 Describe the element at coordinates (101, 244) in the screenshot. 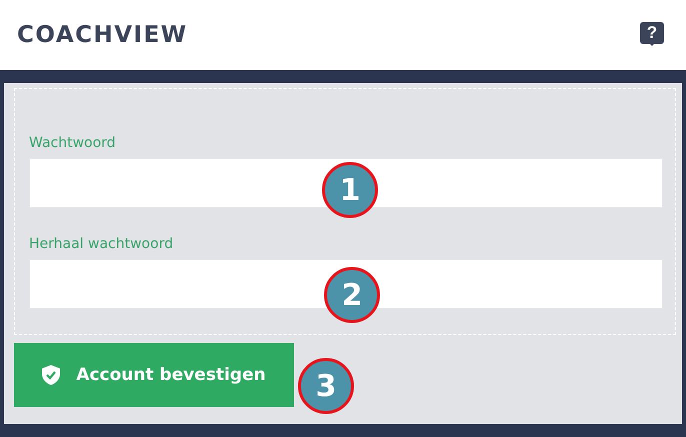

I see `field-label: Herhaal wachtwoord` at that location.